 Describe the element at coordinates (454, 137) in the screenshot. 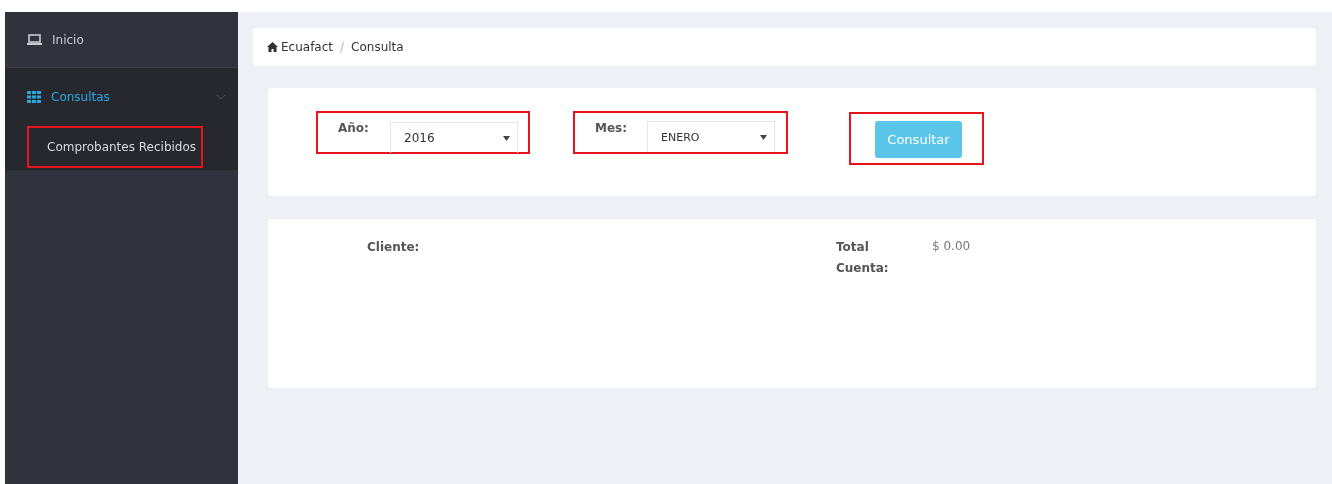

I see `select-field: 2016` at that location.